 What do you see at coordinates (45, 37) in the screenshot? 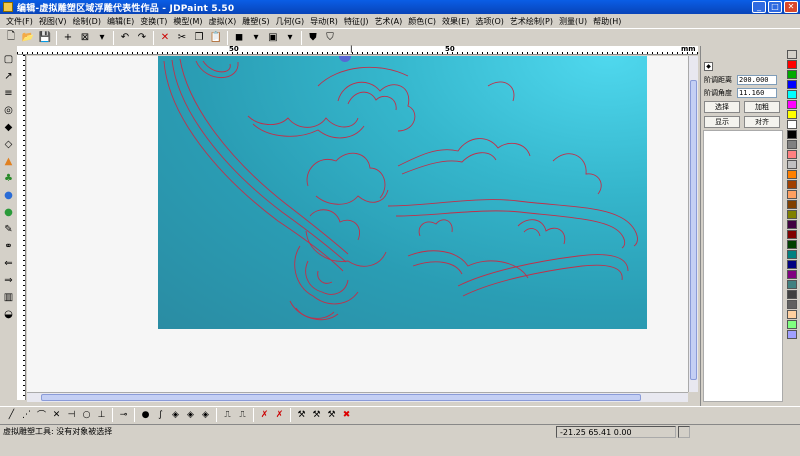
I see `save-icon: 💾` at bounding box center [45, 37].